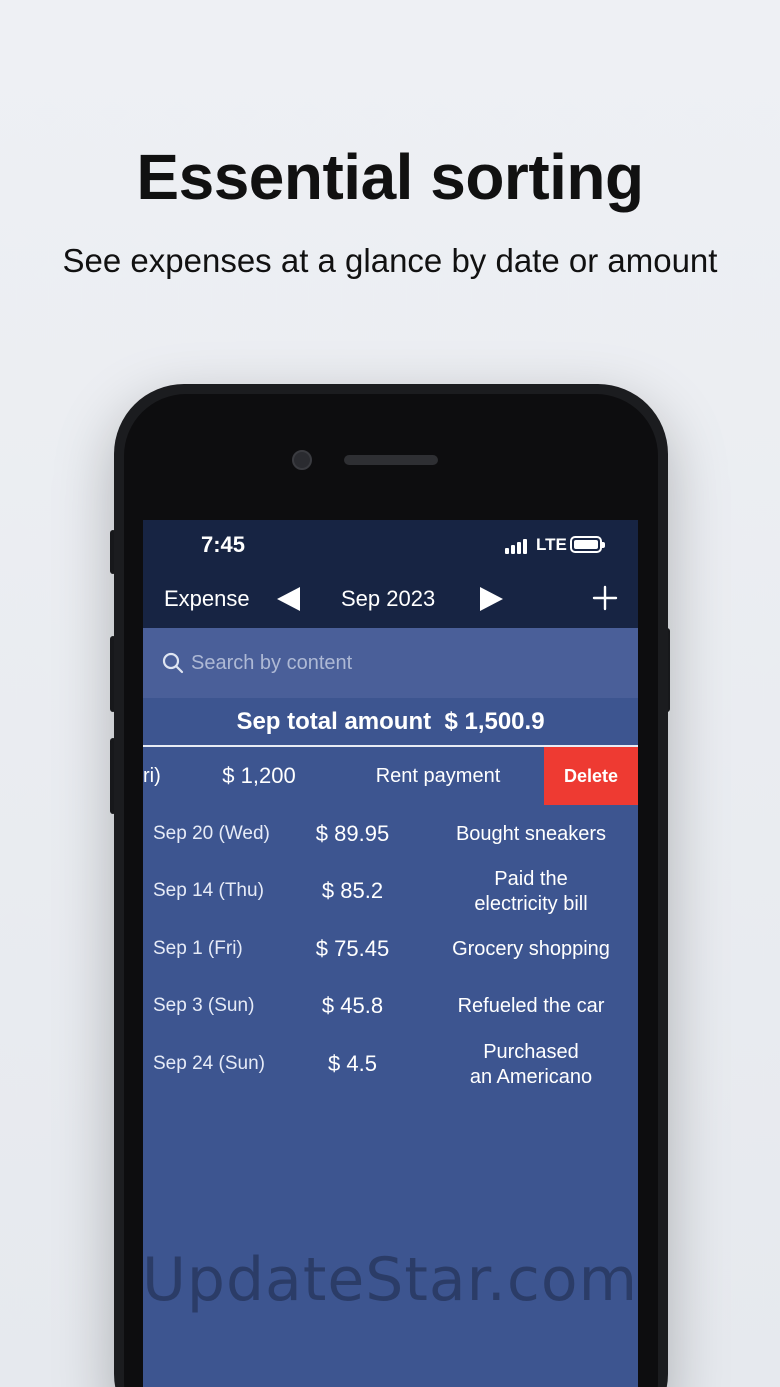  What do you see at coordinates (391, 460) in the screenshot?
I see `earpiece-speaker` at bounding box center [391, 460].